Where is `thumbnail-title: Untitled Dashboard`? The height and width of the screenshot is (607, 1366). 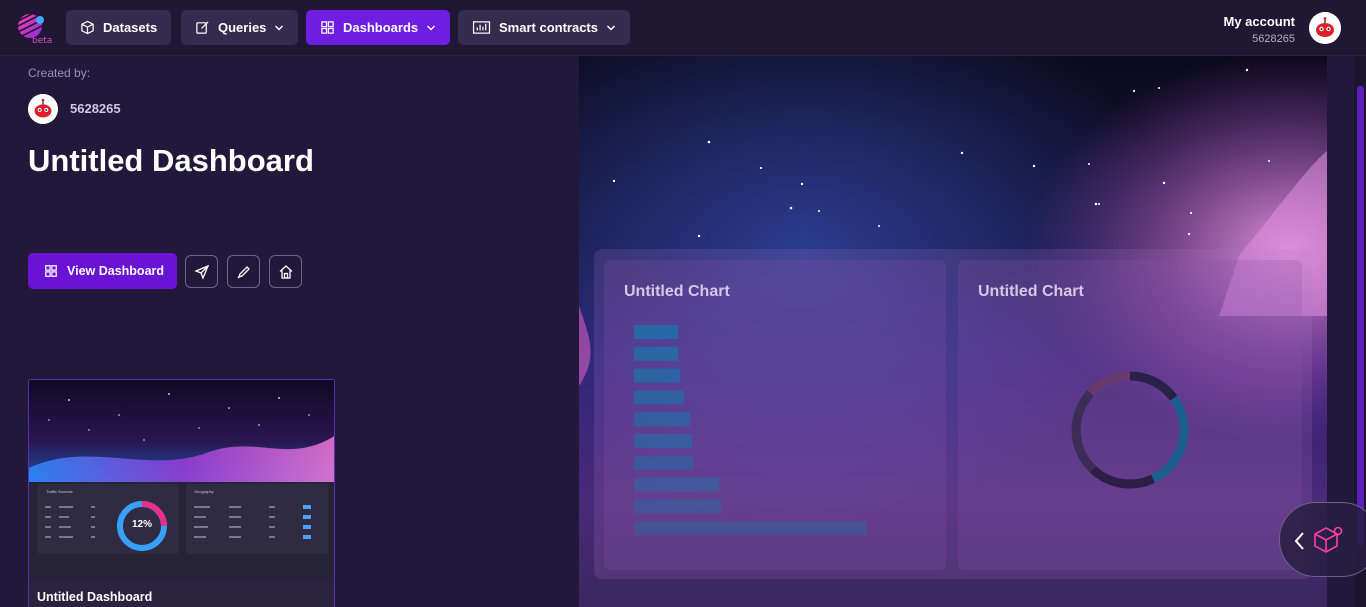 thumbnail-title: Untitled Dashboard is located at coordinates (94, 597).